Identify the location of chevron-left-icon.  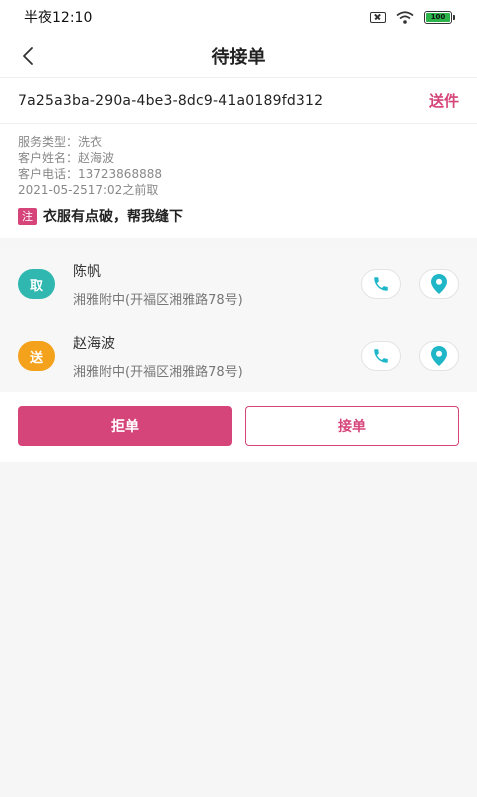
(28, 56).